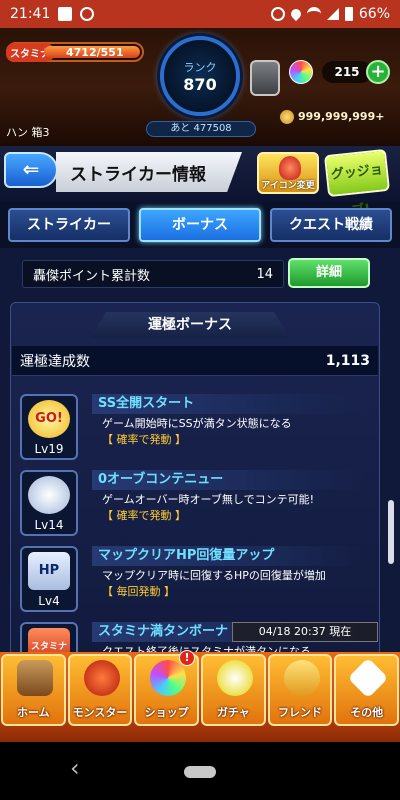 Image resolution: width=400 pixels, height=800 pixels. Describe the element at coordinates (75, 768) in the screenshot. I see `system-back-icon: ‹` at that location.